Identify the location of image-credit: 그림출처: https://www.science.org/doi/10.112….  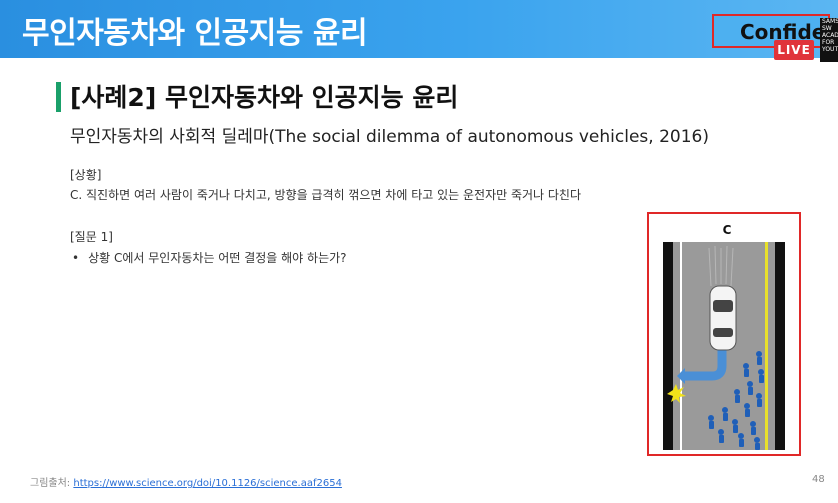
(186, 481).